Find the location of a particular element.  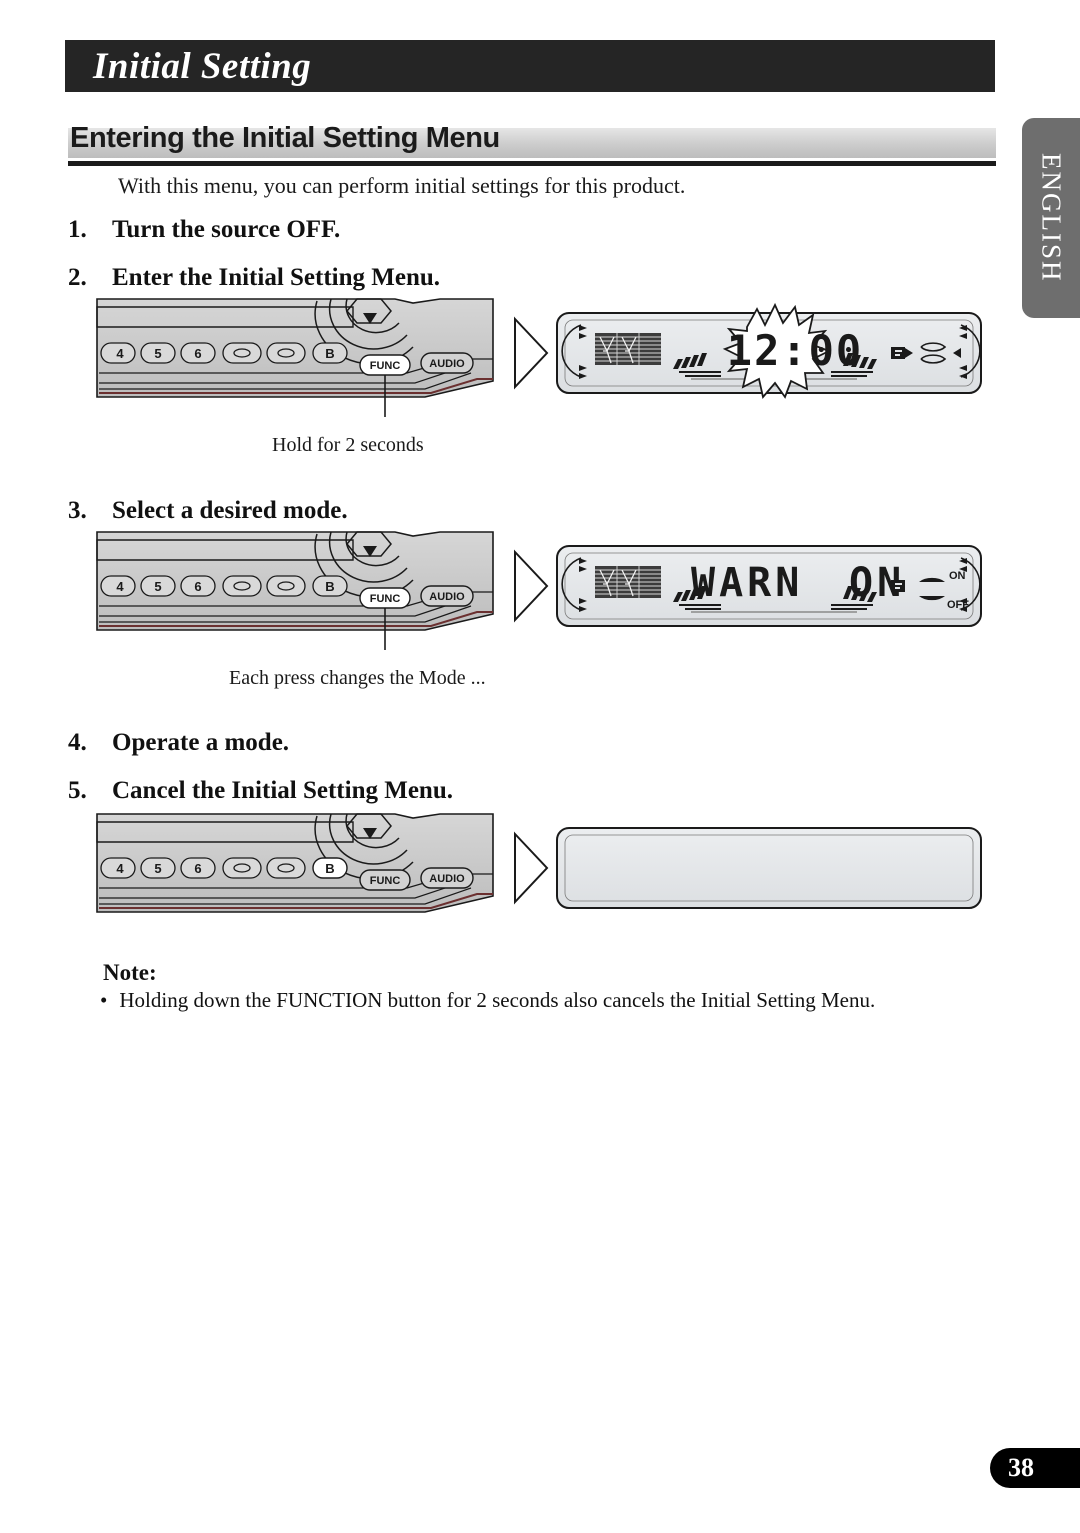

step-4-number: 4. is located at coordinates (77, 742).